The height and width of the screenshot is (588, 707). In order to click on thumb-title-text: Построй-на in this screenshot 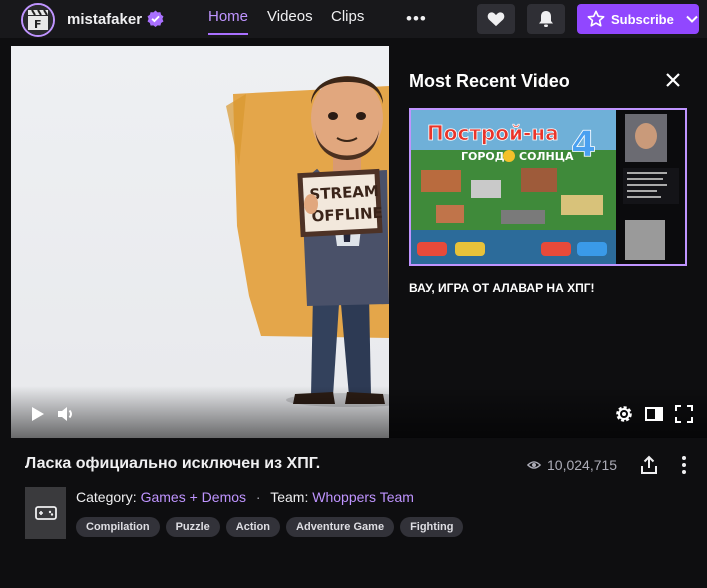, I will do `click(493, 133)`.